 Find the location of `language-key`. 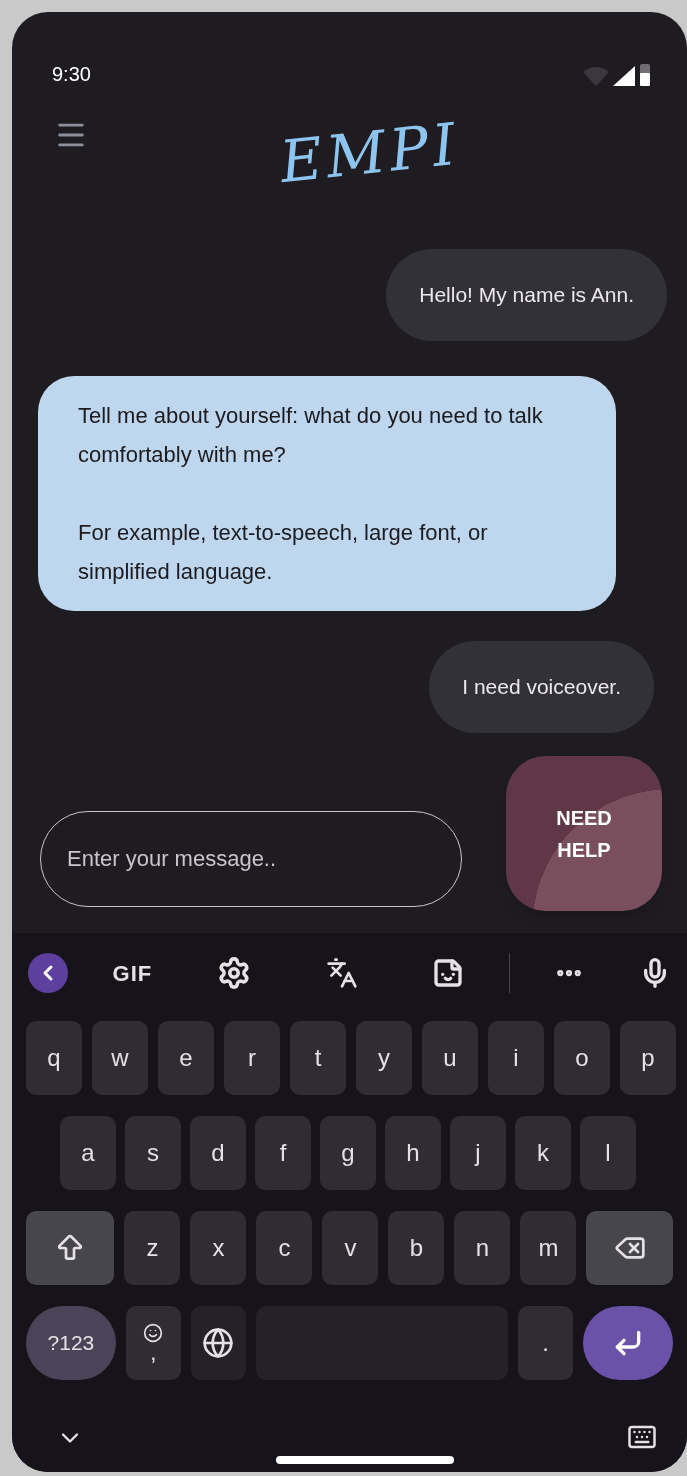

language-key is located at coordinates (218, 1343).